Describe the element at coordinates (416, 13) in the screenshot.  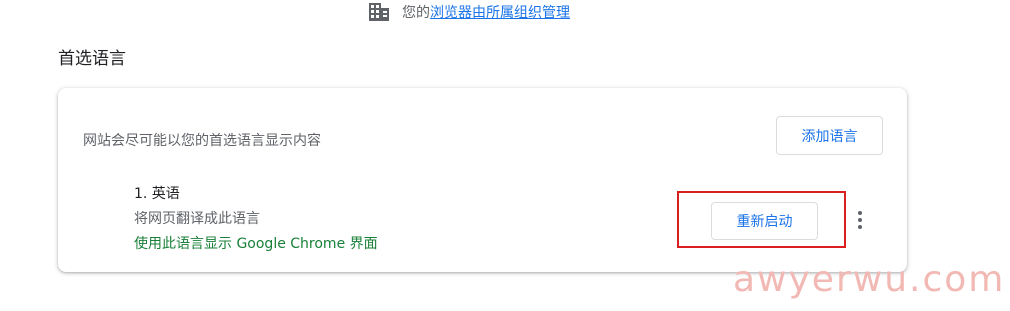
I see `managed-prefix: 您的` at that location.